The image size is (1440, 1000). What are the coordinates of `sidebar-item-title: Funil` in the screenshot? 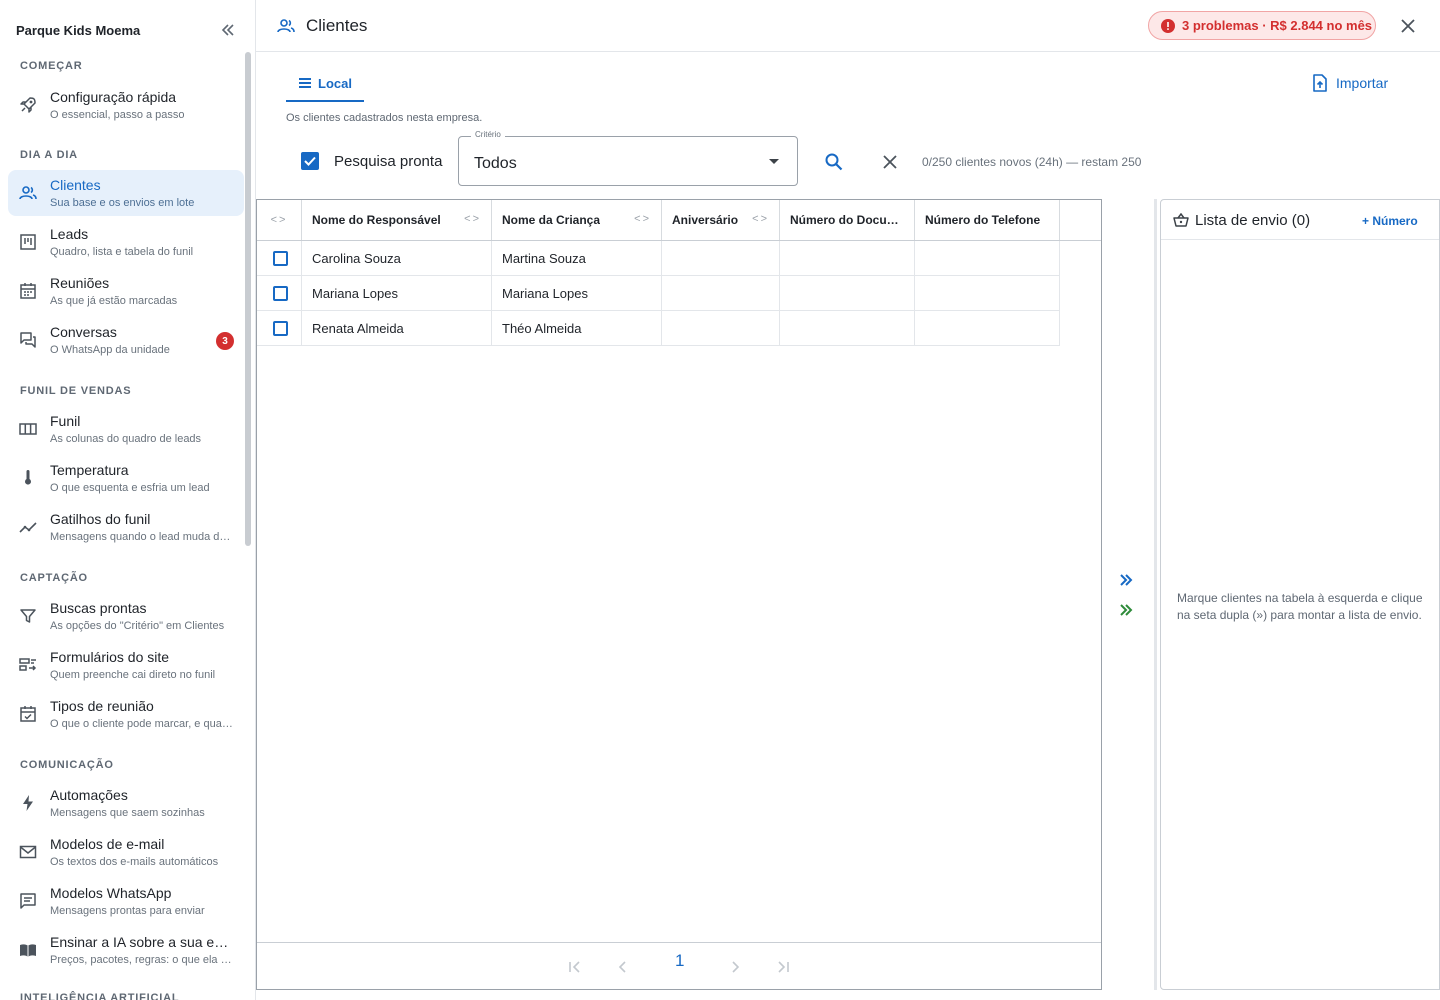 It's located at (65, 421).